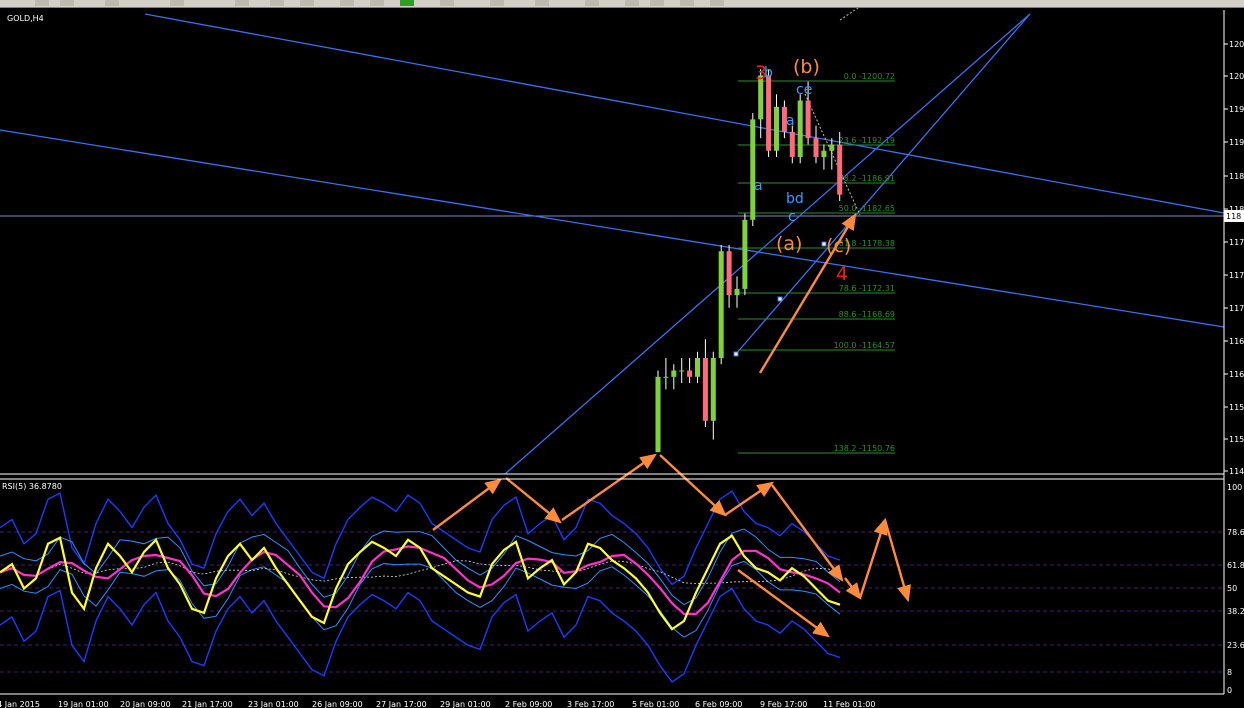 The width and height of the screenshot is (1244, 708). Describe the element at coordinates (832, 154) in the screenshot. I see `fibo-diagonal` at that location.